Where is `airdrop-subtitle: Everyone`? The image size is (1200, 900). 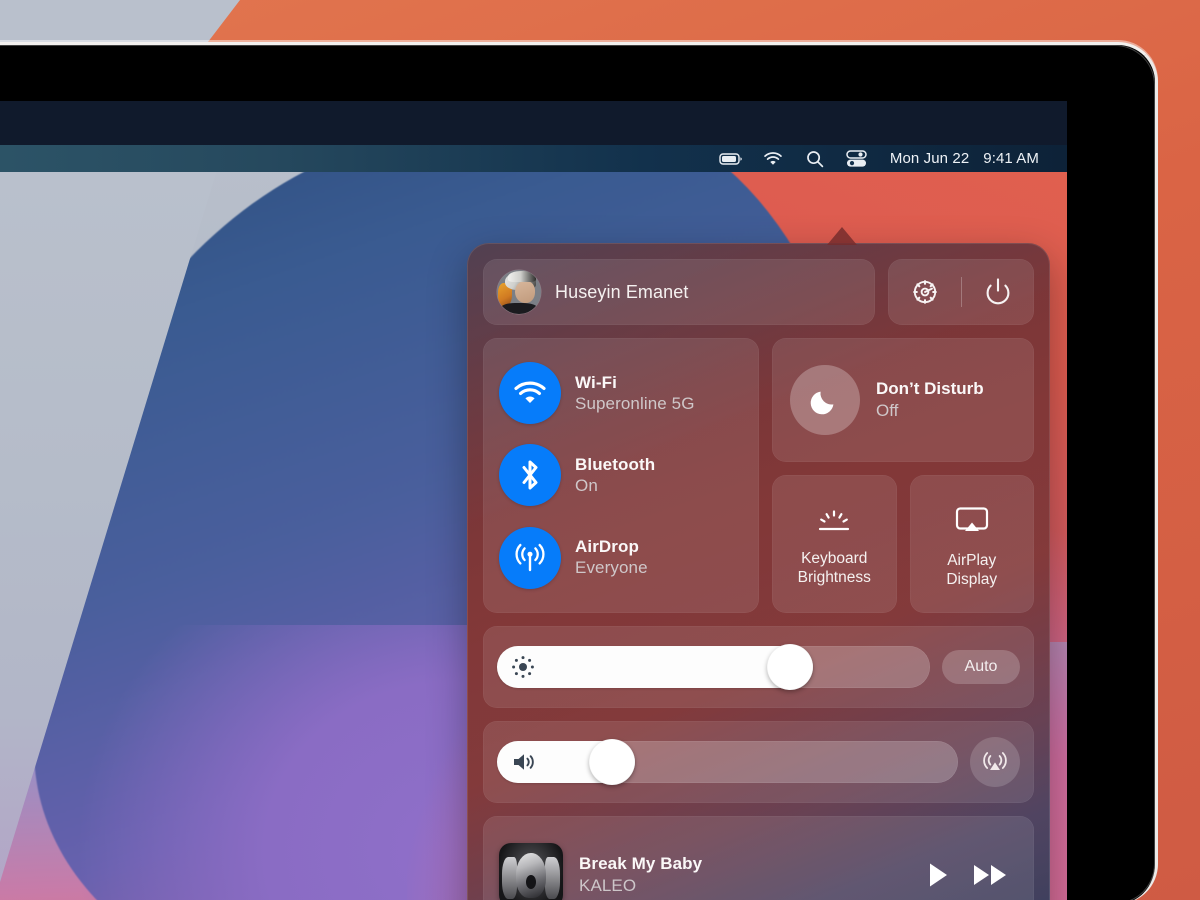
airdrop-subtitle: Everyone is located at coordinates (611, 568).